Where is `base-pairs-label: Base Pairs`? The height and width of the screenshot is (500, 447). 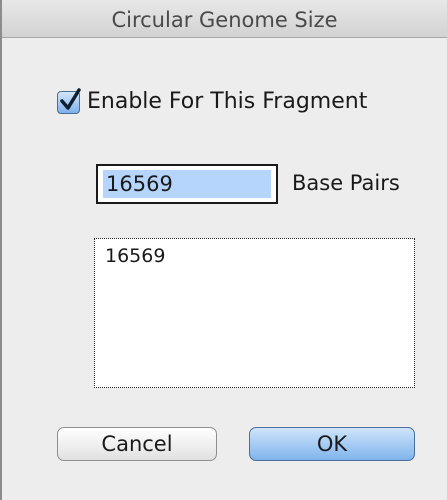
base-pairs-label: Base Pairs is located at coordinates (346, 183).